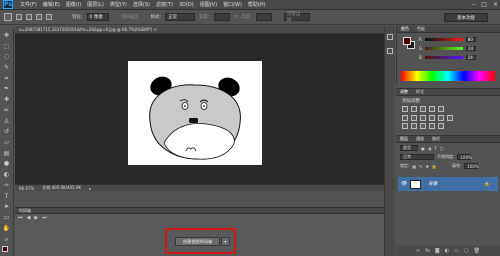 The height and width of the screenshot is (256, 500). What do you see at coordinates (417, 157) in the screenshot?
I see `blend-mode-select: 正常` at bounding box center [417, 157].